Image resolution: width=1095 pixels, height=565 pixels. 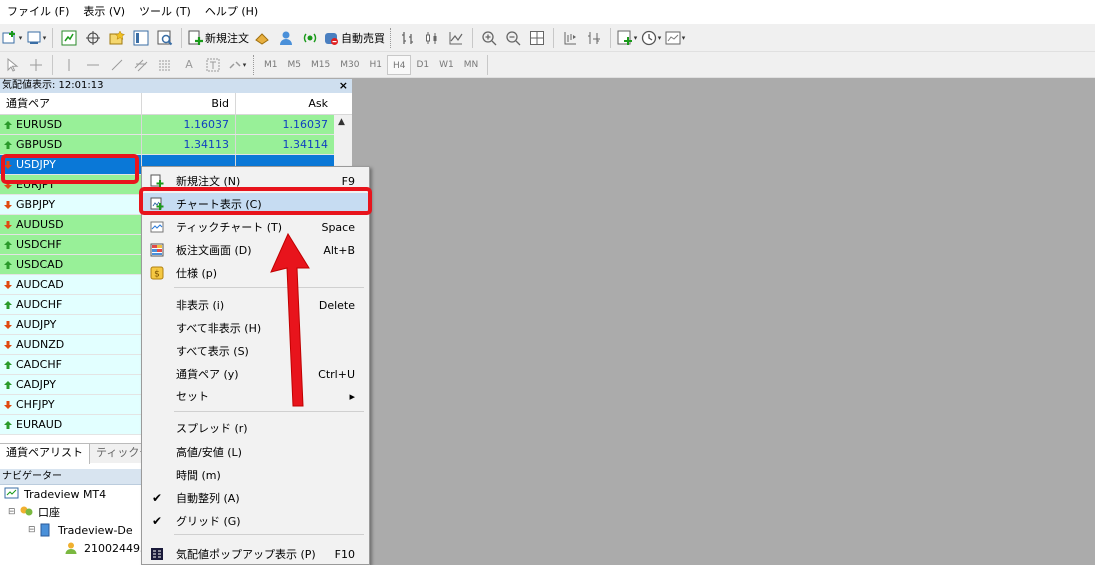 I want to click on table-row: EURUSD 1.16037 1.16037, so click(x=176, y=125).